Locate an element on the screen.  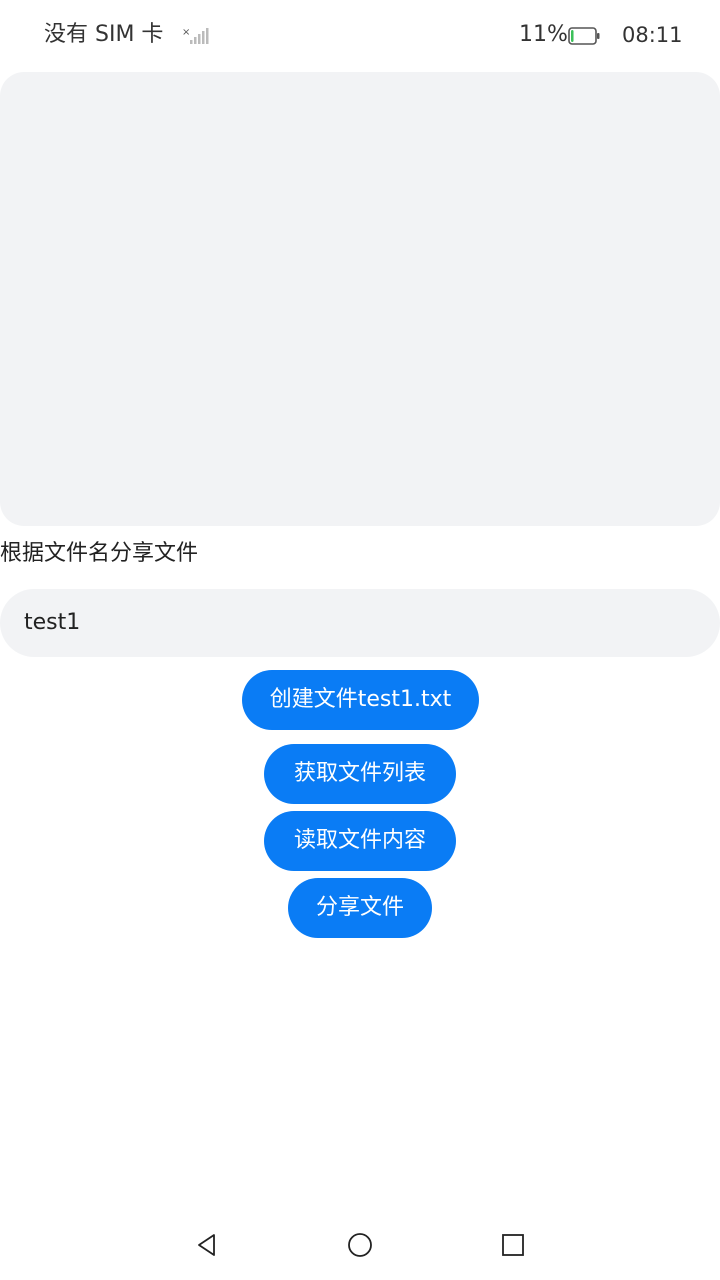
read-file-content-button: 读取文件内容 is located at coordinates (360, 841).